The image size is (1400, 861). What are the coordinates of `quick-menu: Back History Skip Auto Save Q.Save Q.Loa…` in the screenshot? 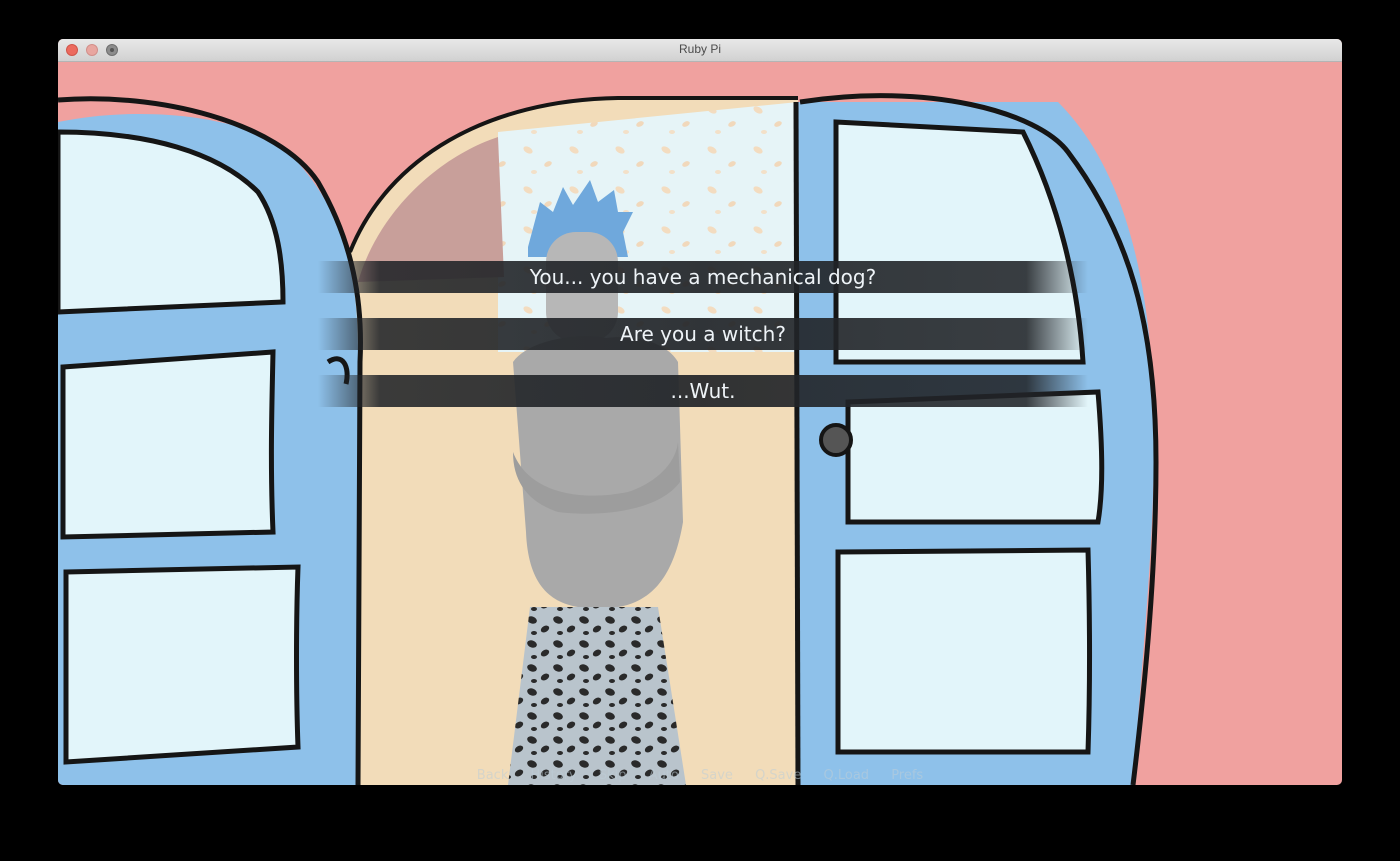 It's located at (700, 776).